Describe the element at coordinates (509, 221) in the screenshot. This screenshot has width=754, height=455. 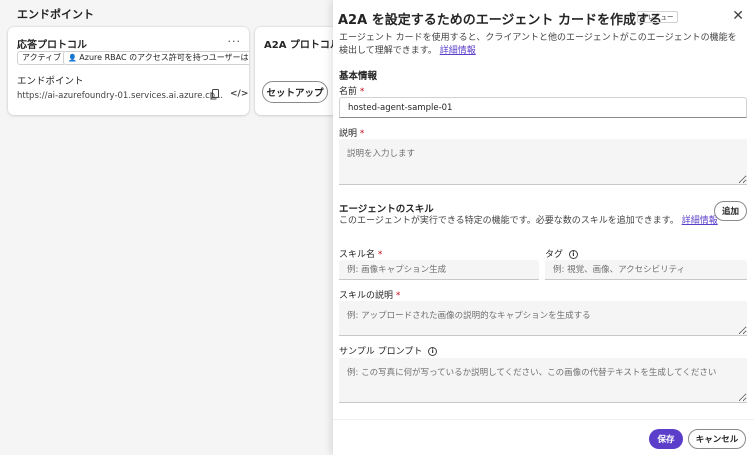
I see `skills-description-text: このエージェントが実行できる特定の機能です。必要な数のスキルを追加できます。` at that location.